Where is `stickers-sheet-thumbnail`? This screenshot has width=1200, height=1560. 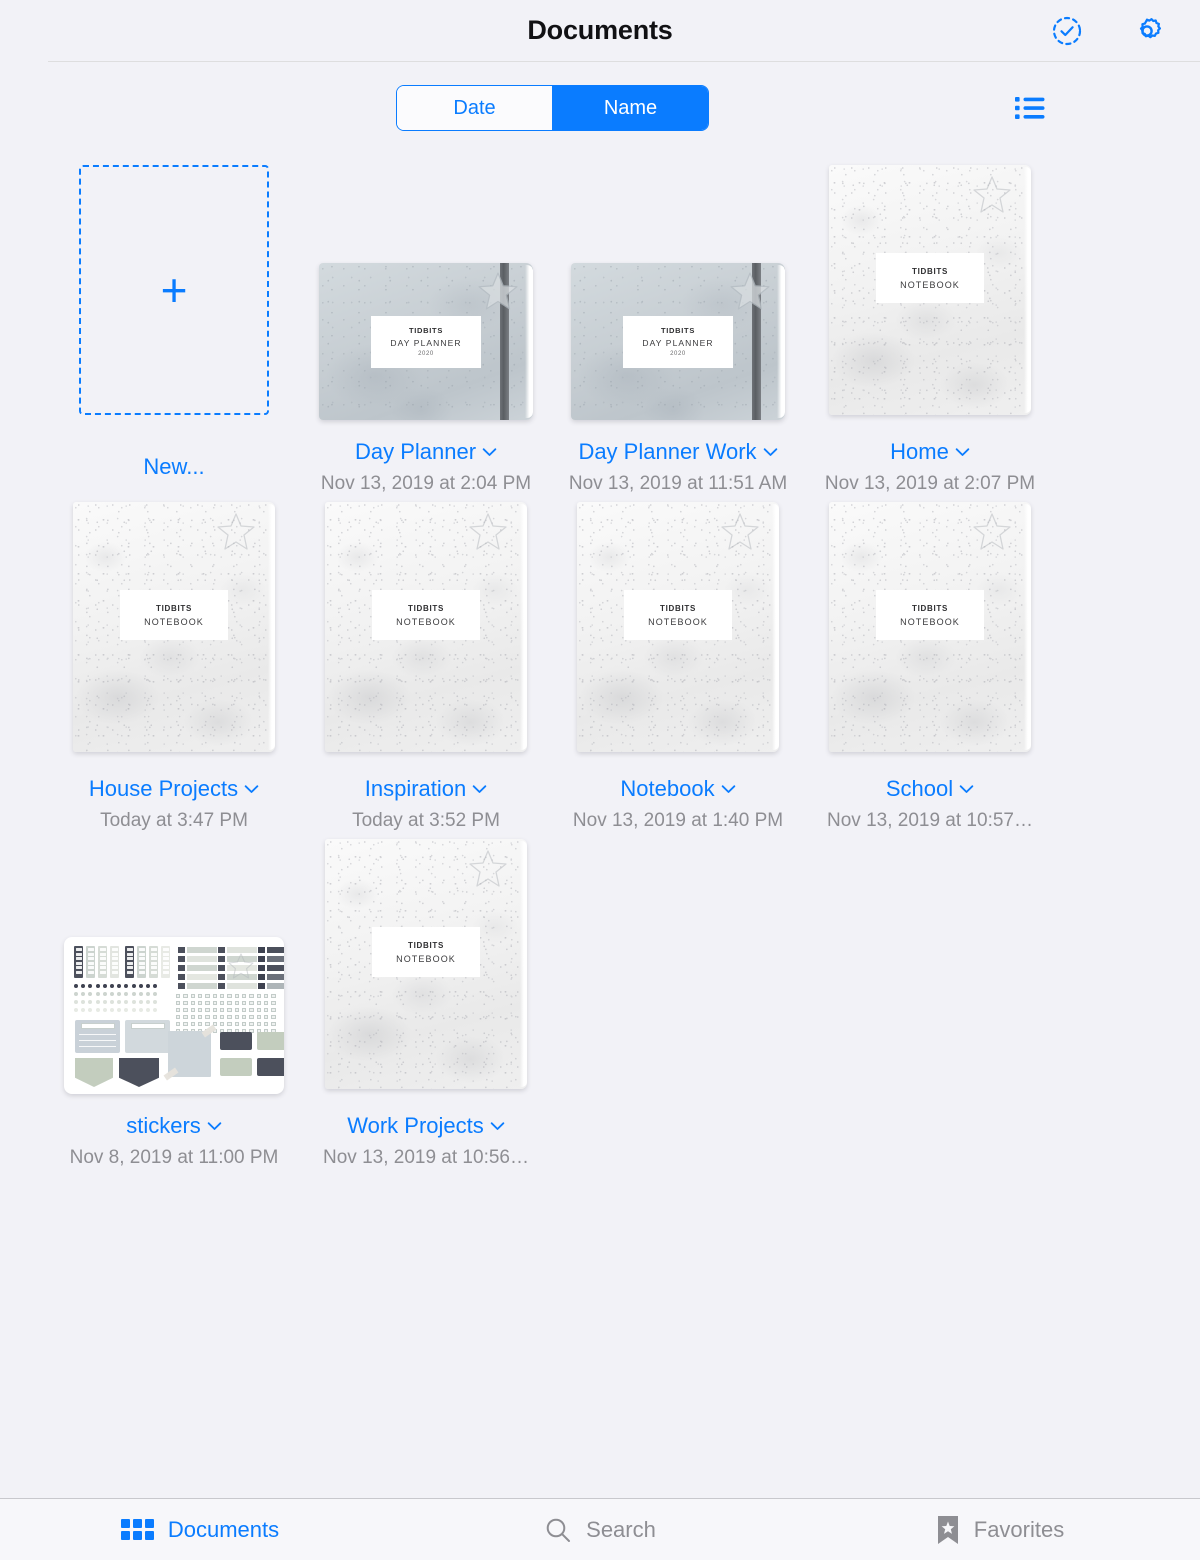
stickers-sheet-thumbnail is located at coordinates (174, 1015).